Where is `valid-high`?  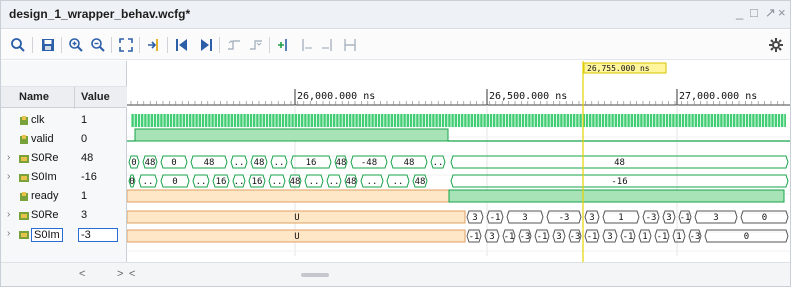
valid-high is located at coordinates (291, 135).